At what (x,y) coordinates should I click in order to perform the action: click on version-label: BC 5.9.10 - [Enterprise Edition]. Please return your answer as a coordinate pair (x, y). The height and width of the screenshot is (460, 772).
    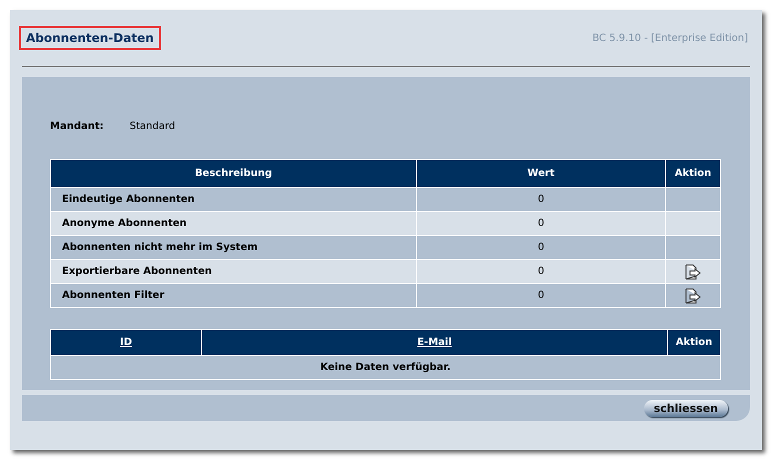
    Looking at the image, I should click on (670, 38).